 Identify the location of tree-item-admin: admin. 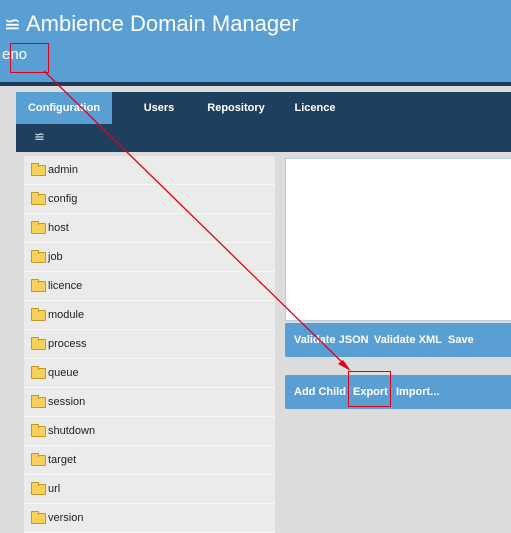
(149, 170).